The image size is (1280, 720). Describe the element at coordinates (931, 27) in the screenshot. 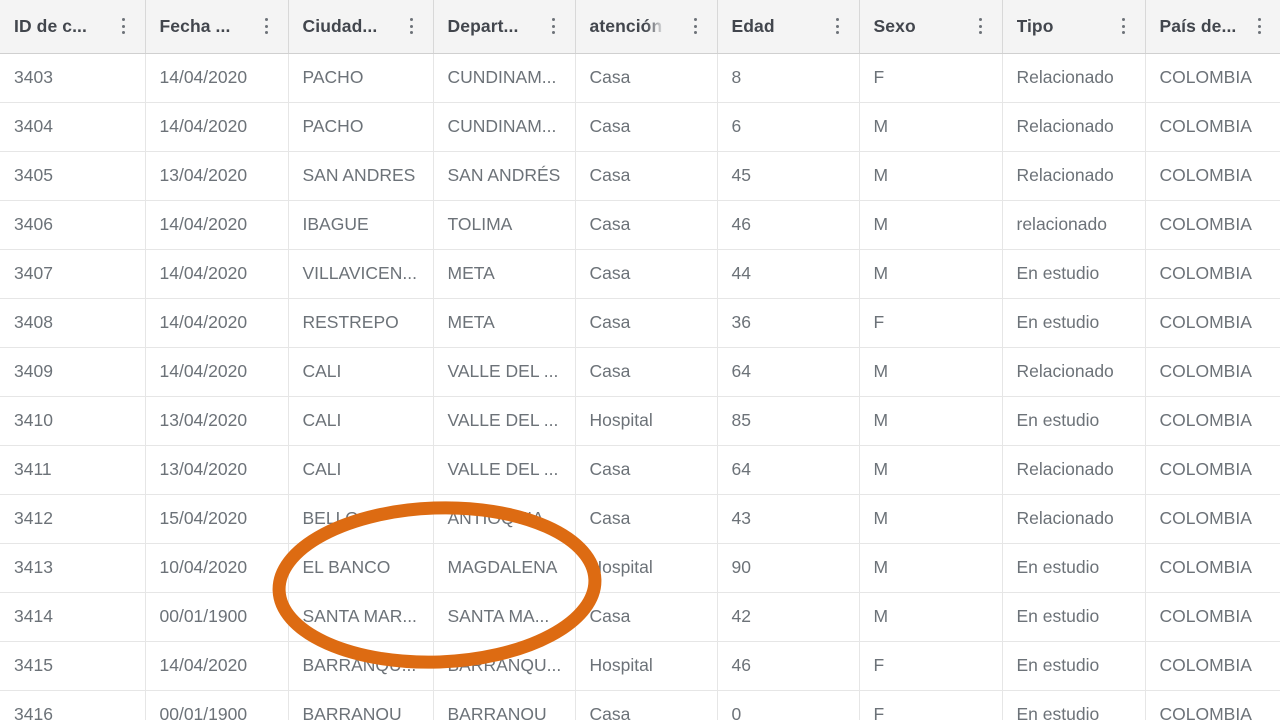

I see `column-sexo: Sexo` at that location.